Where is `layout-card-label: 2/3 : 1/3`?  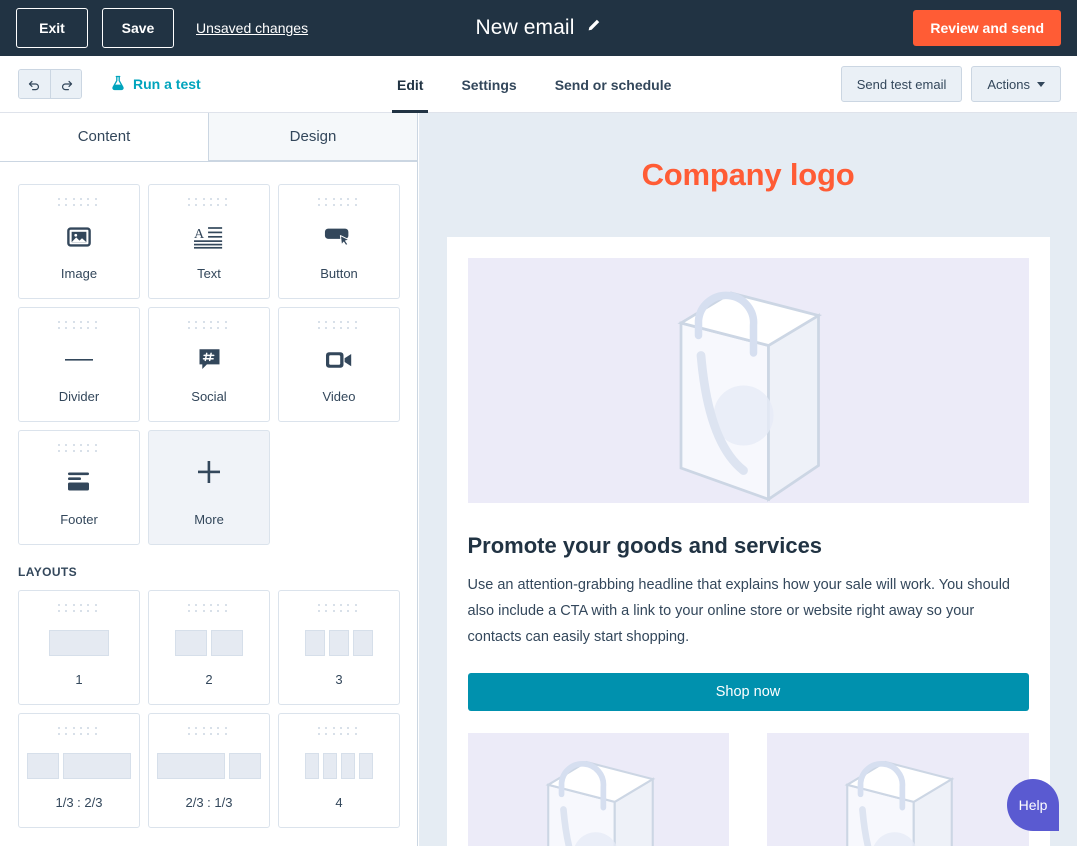 layout-card-label: 2/3 : 1/3 is located at coordinates (209, 802).